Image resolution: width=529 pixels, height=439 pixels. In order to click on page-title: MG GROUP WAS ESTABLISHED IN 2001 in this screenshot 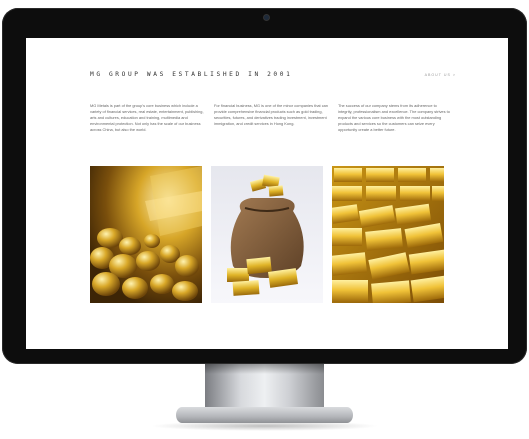, I will do `click(191, 74)`.